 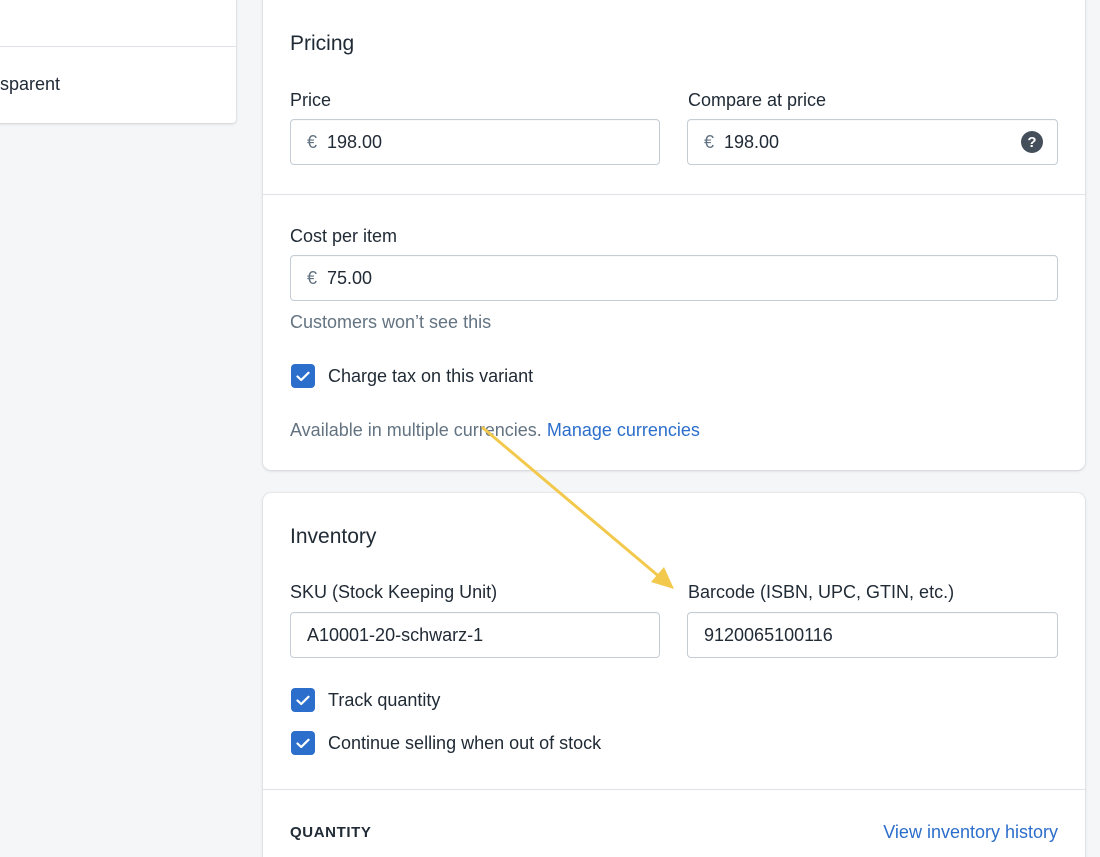 I want to click on price-input: € 198.00, so click(x=475, y=142).